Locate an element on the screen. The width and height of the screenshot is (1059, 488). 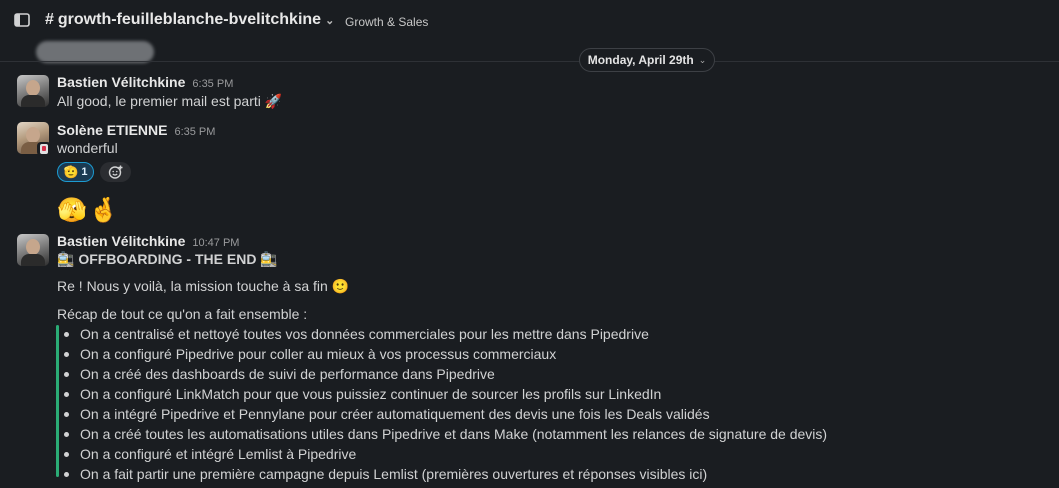
message-body: All good, le premier mail est parti is located at coordinates (159, 101).